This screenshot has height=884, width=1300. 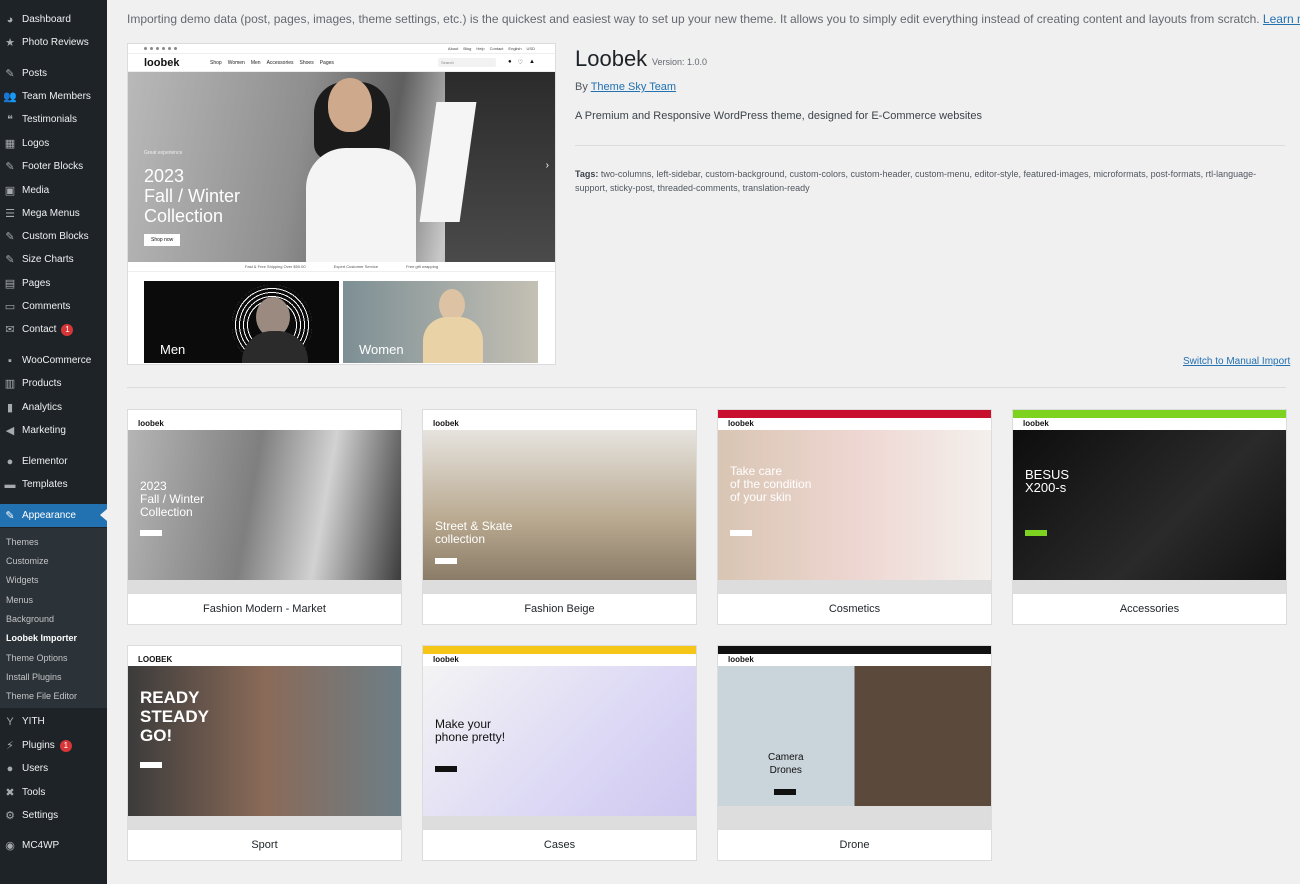 I want to click on demo-thumbnail: loobek Street & Skate collection, so click(x=559, y=501).